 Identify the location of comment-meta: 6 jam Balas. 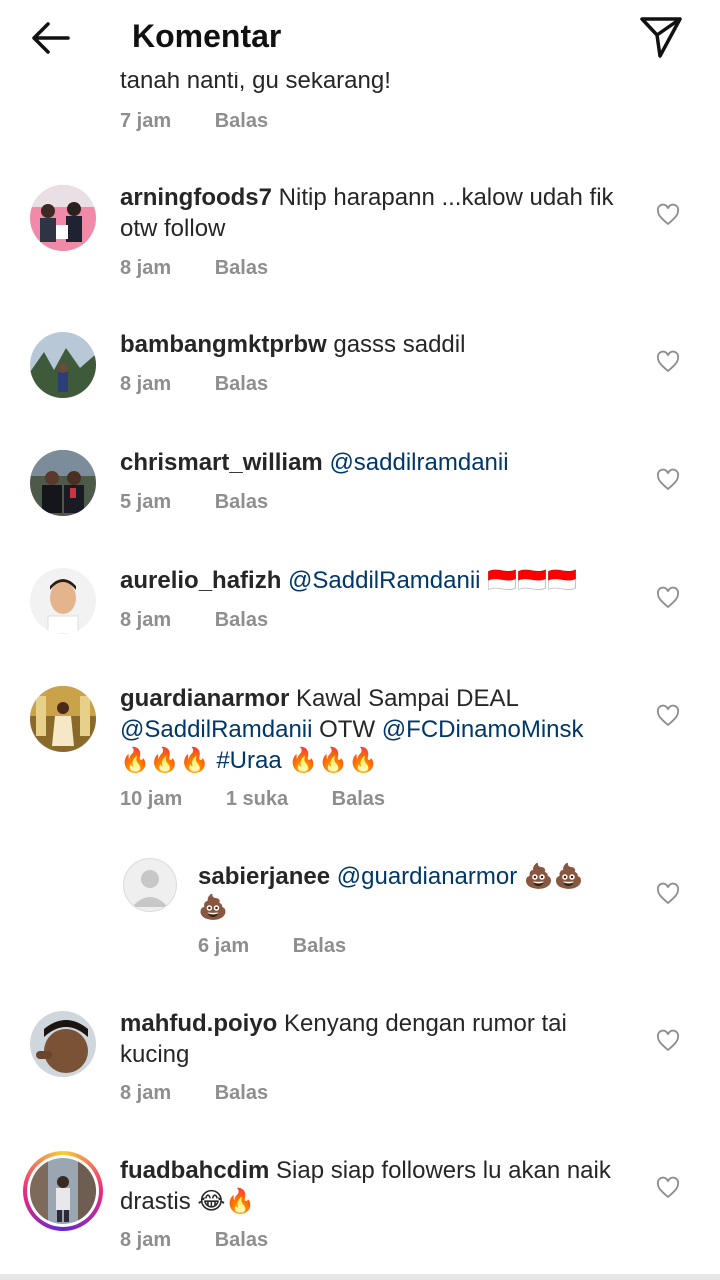
(291, 946).